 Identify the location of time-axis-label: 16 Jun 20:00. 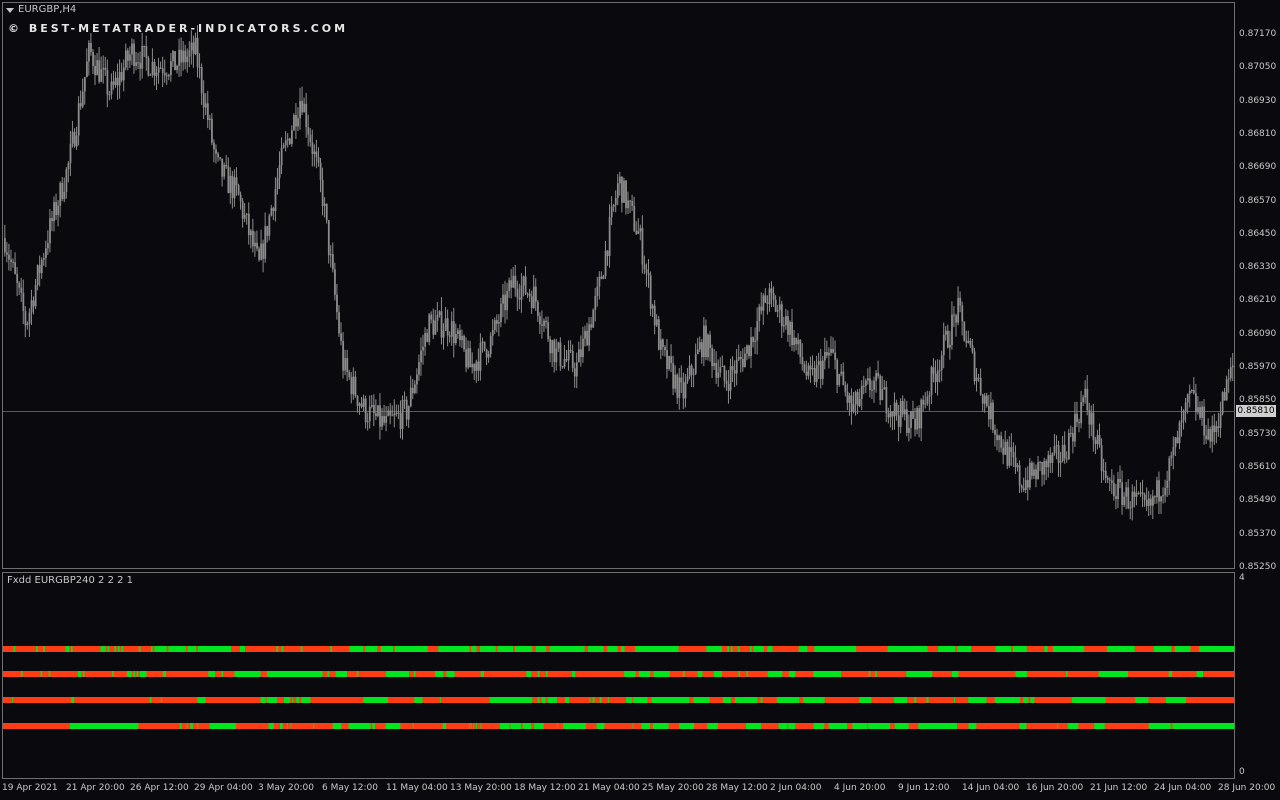
(1055, 788).